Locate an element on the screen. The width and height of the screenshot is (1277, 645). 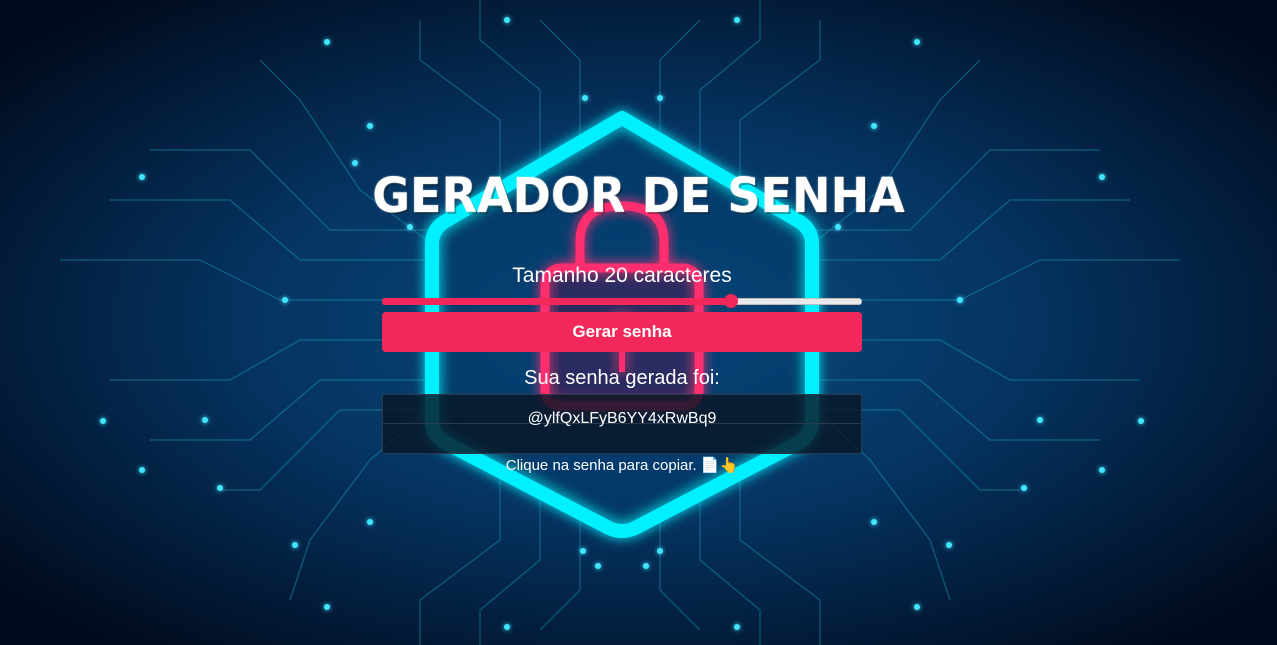
length-label: Tamanho 20 caracteres is located at coordinates (622, 275).